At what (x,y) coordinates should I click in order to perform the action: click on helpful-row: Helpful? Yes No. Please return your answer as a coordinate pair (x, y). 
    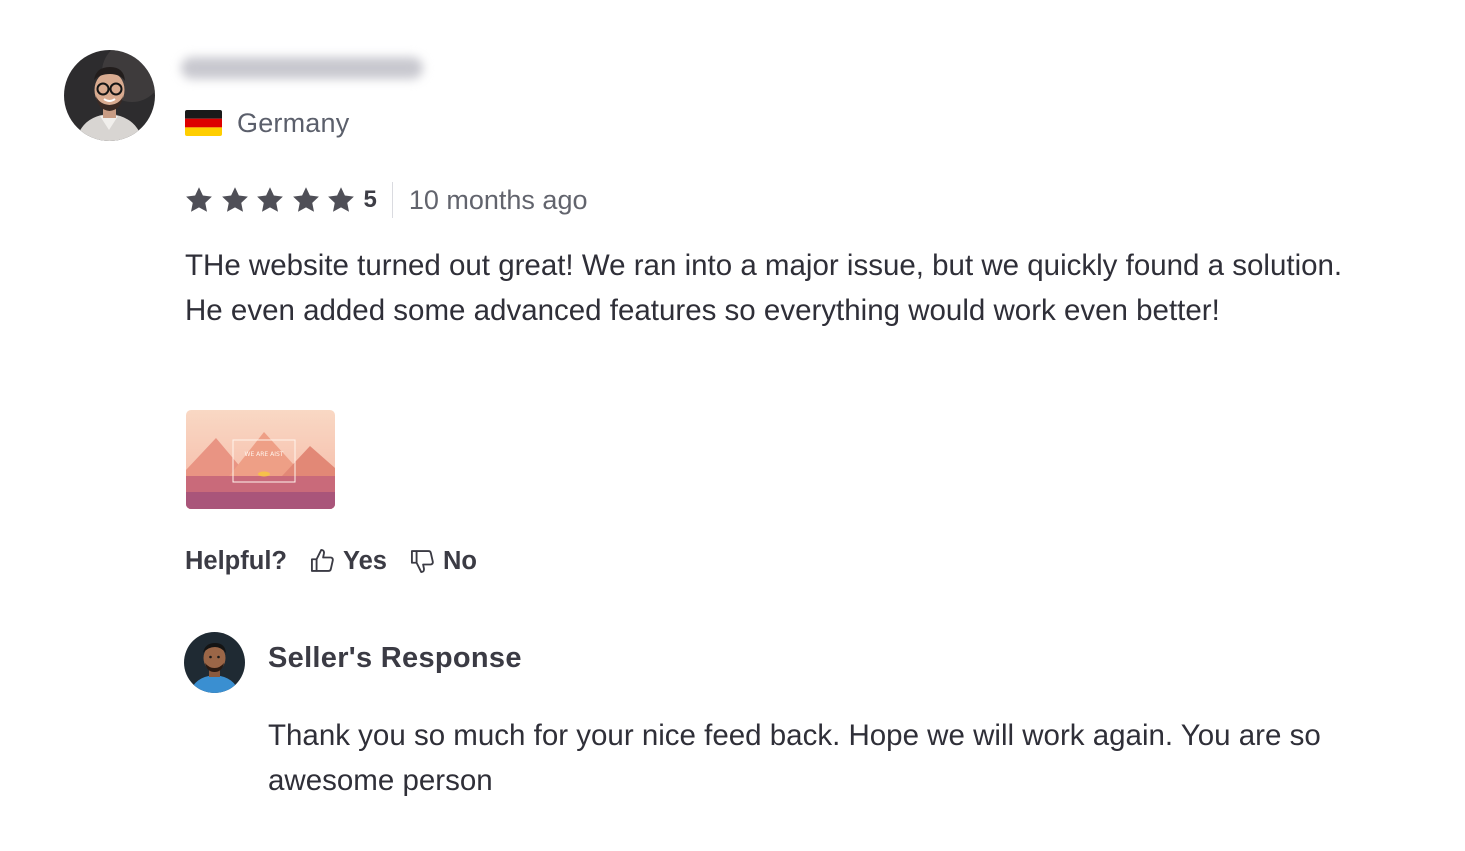
    Looking at the image, I should click on (342, 561).